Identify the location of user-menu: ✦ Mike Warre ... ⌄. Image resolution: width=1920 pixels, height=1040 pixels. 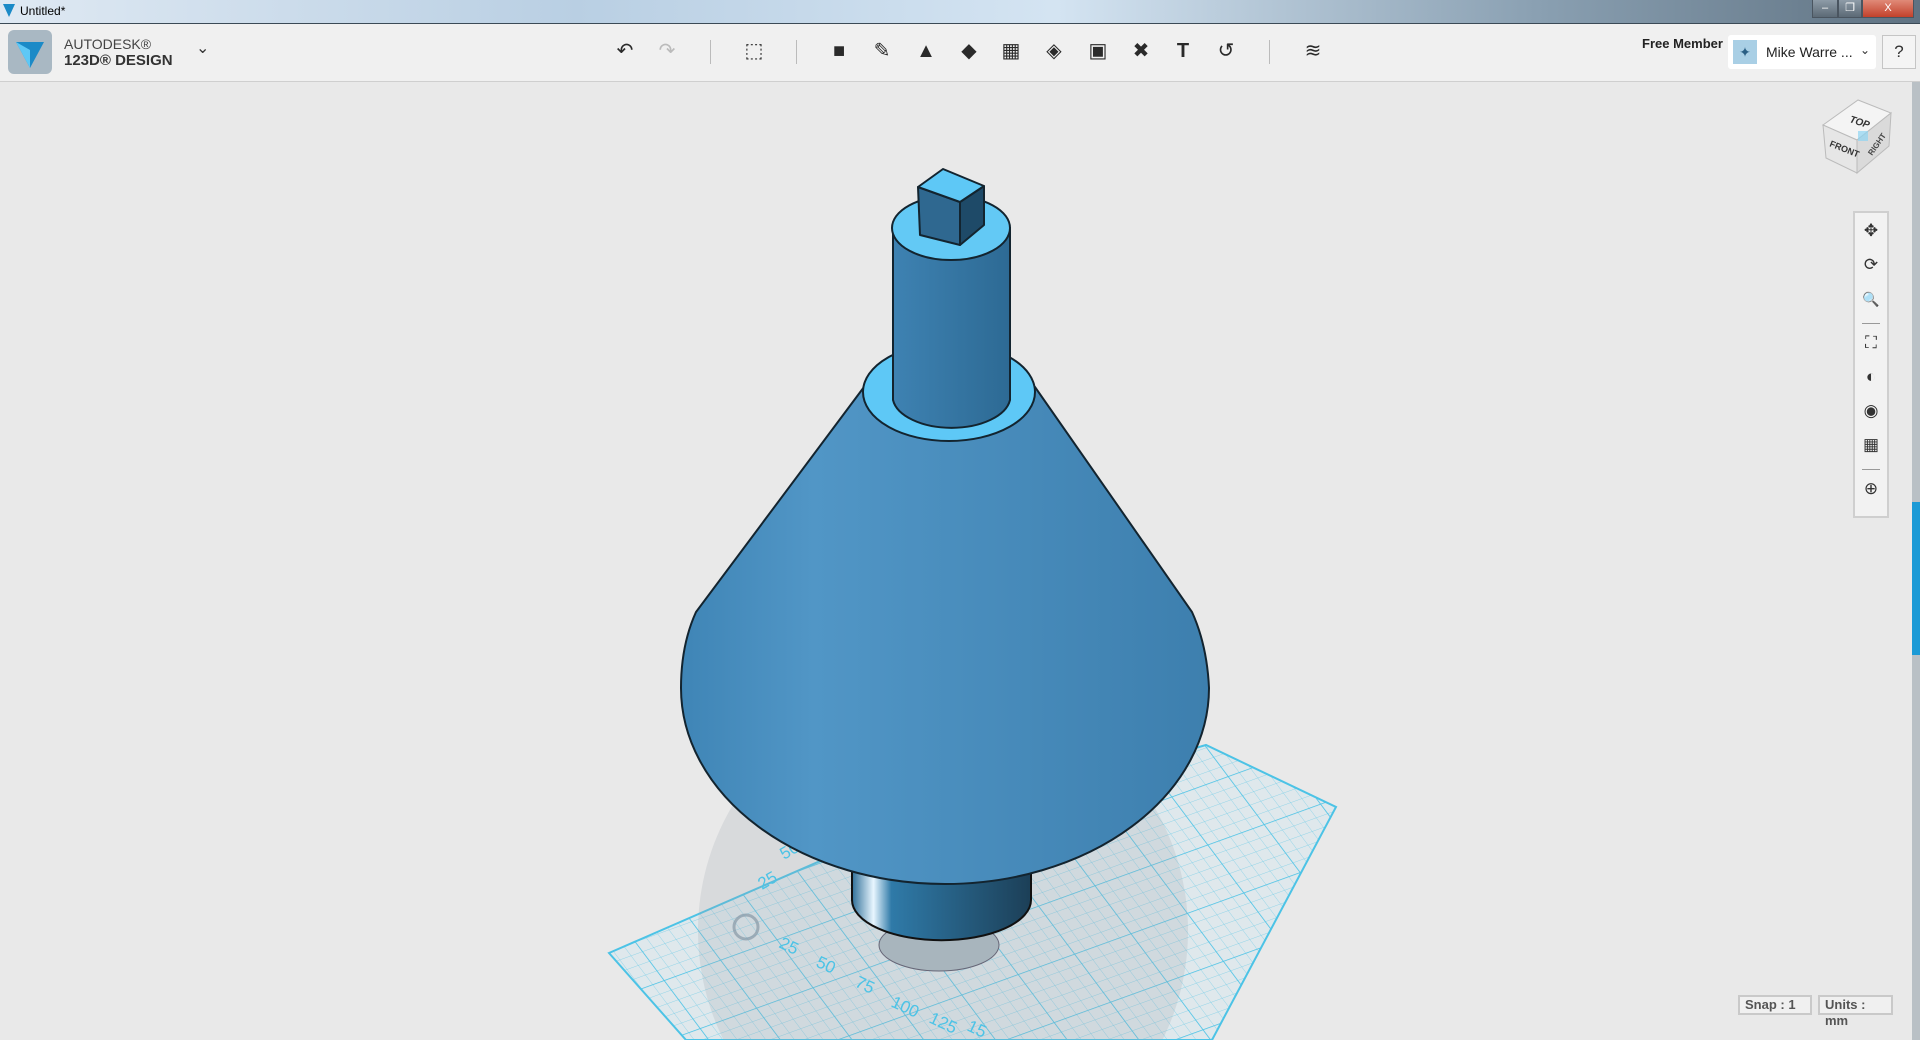
(1802, 52).